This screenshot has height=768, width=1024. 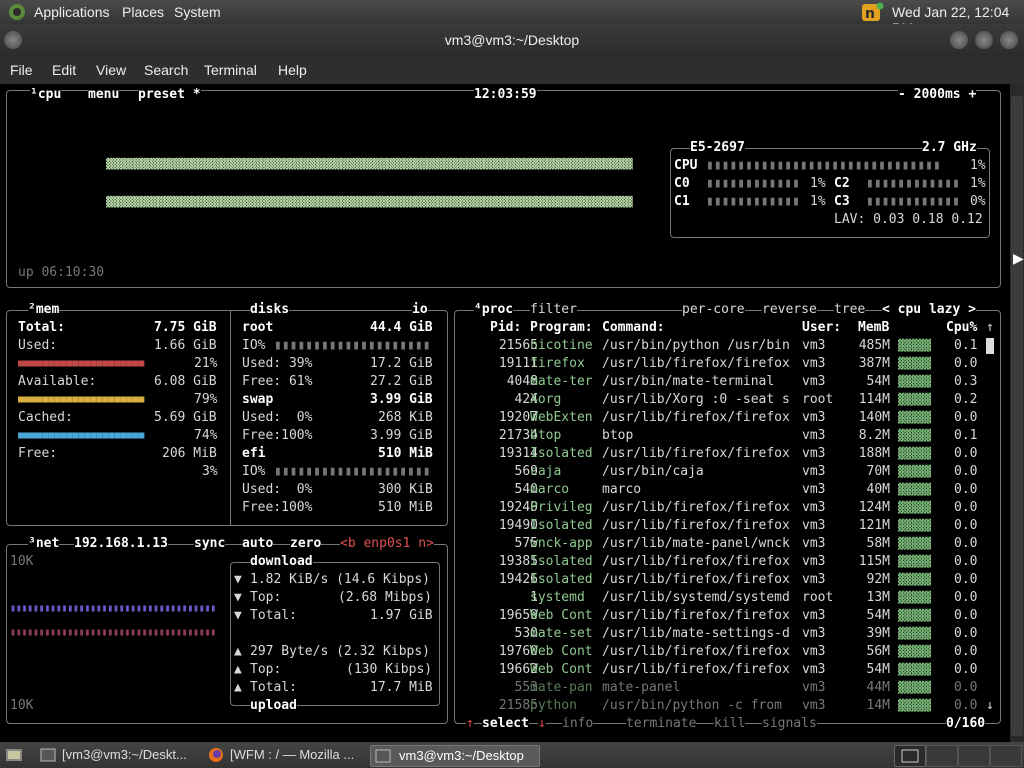 What do you see at coordinates (908, 219) in the screenshot?
I see `load-average: LAV: 0.03 0.18 0.12` at bounding box center [908, 219].